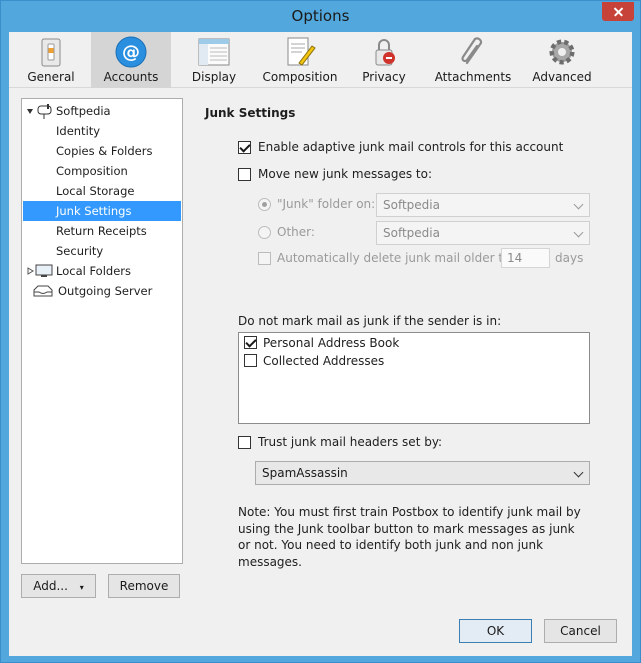 The image size is (641, 663). Describe the element at coordinates (78, 131) in the screenshot. I see `tree-label: Identity` at that location.